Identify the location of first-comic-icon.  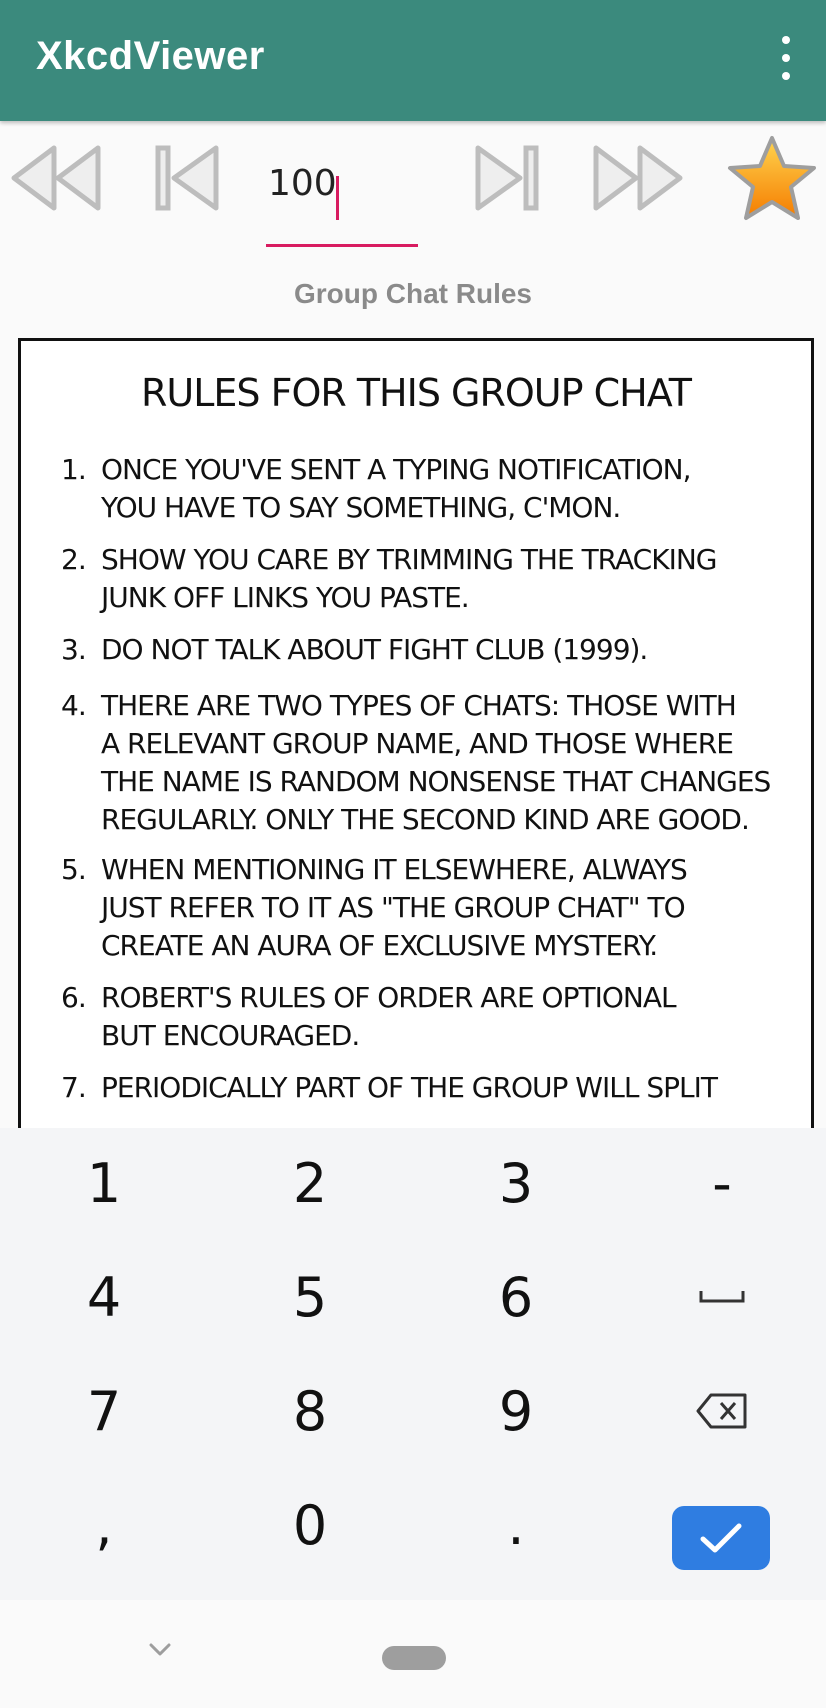
(56, 178).